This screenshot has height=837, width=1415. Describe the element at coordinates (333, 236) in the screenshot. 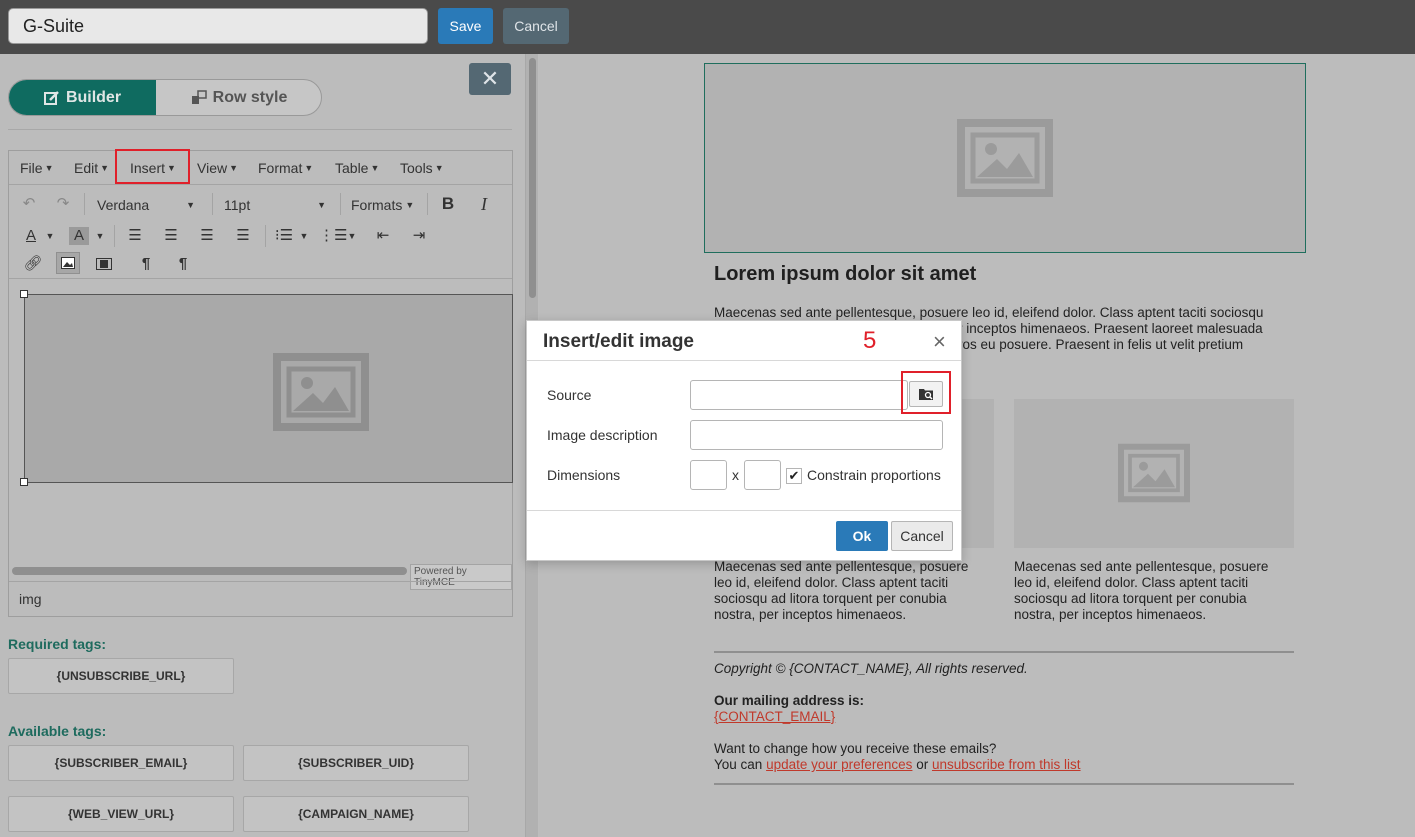

I see `numbered-list-icon: ⋮☰` at that location.